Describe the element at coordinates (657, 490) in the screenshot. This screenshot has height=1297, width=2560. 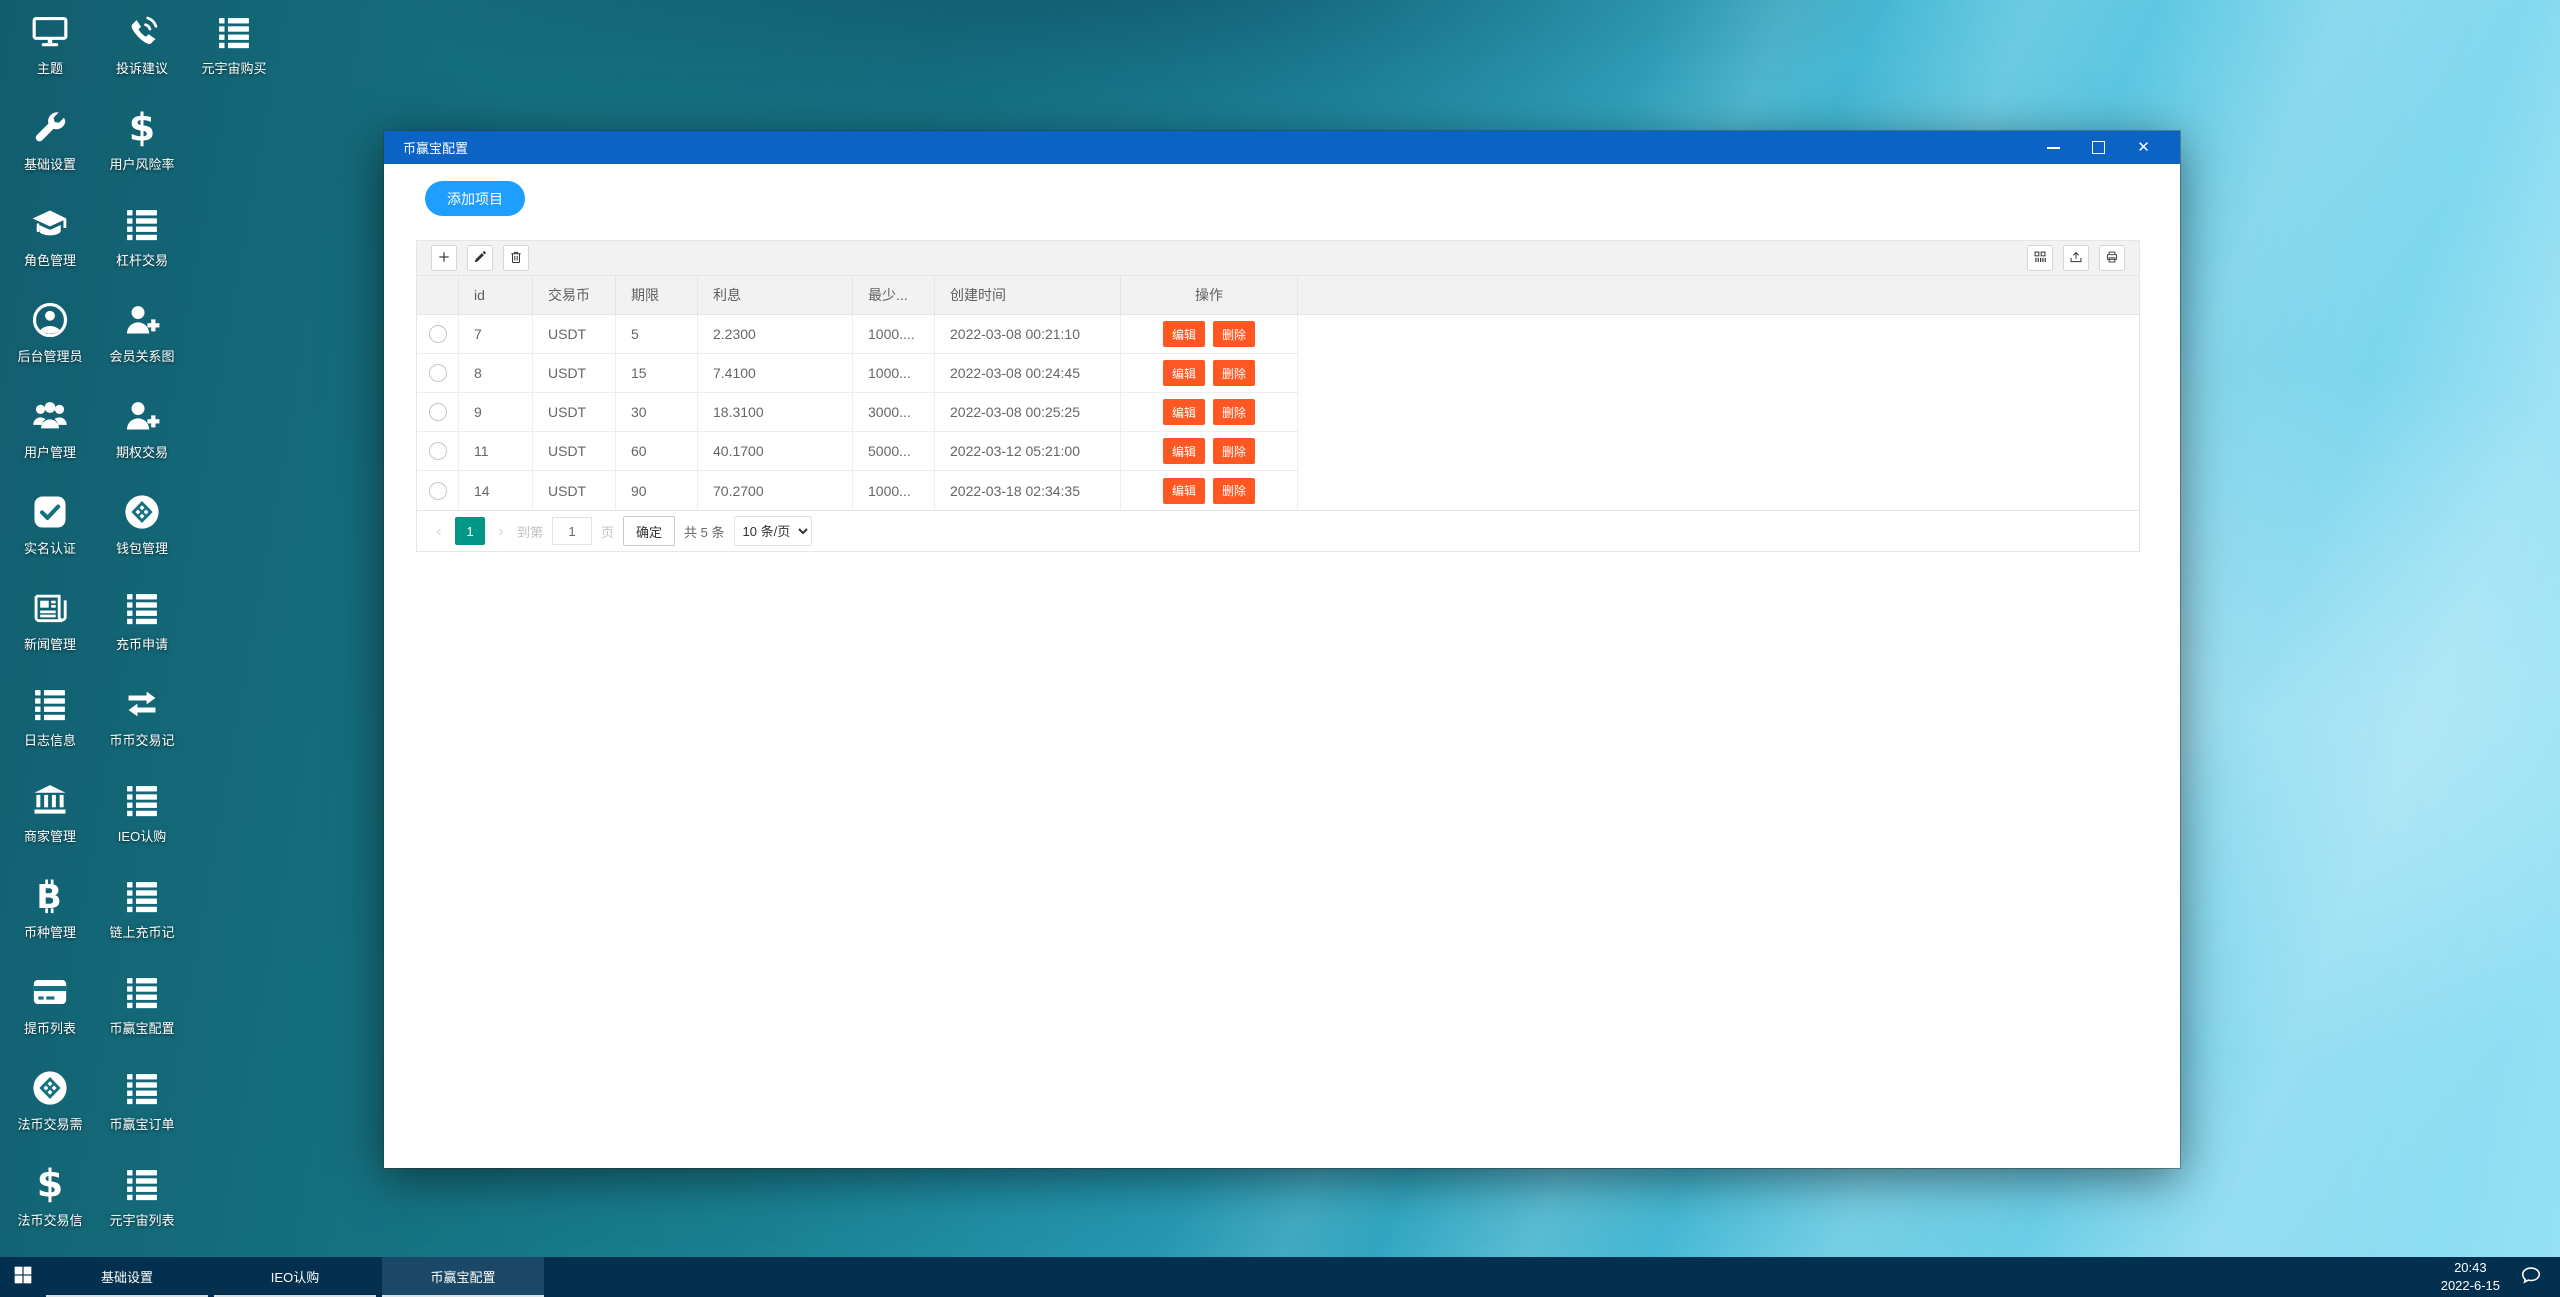
I see `cell-term: 90` at that location.